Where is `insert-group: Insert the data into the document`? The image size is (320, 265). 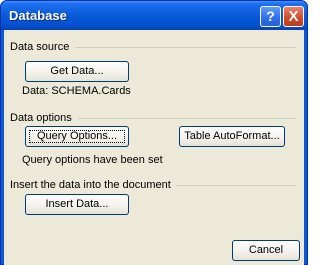 insert-group: Insert the data into the document is located at coordinates (153, 185).